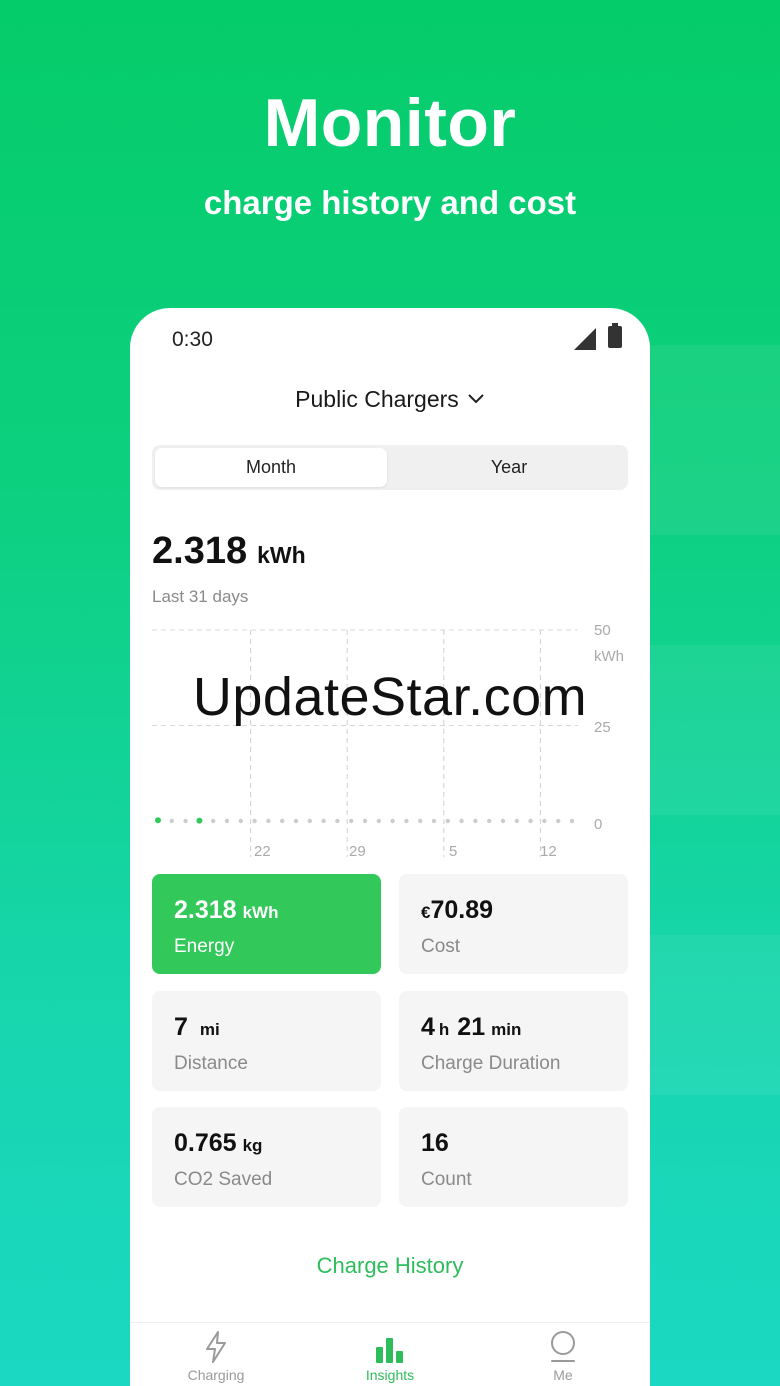 The image size is (780, 1386). Describe the element at coordinates (252, 1145) in the screenshot. I see `co2-unit: kg` at that location.